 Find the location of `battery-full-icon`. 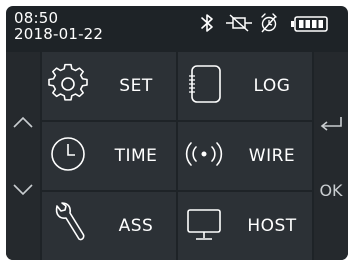

battery-full-icon is located at coordinates (310, 24).